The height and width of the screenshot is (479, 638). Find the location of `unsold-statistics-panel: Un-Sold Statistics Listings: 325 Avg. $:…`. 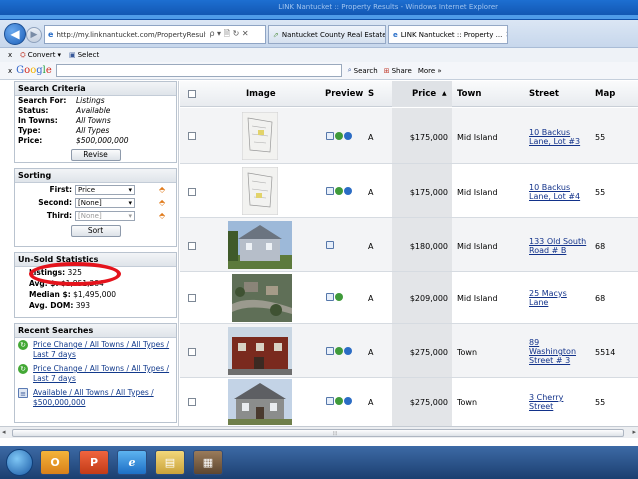

unsold-statistics-panel: Un-Sold Statistics Listings: 325 Avg. $:… is located at coordinates (95, 285).